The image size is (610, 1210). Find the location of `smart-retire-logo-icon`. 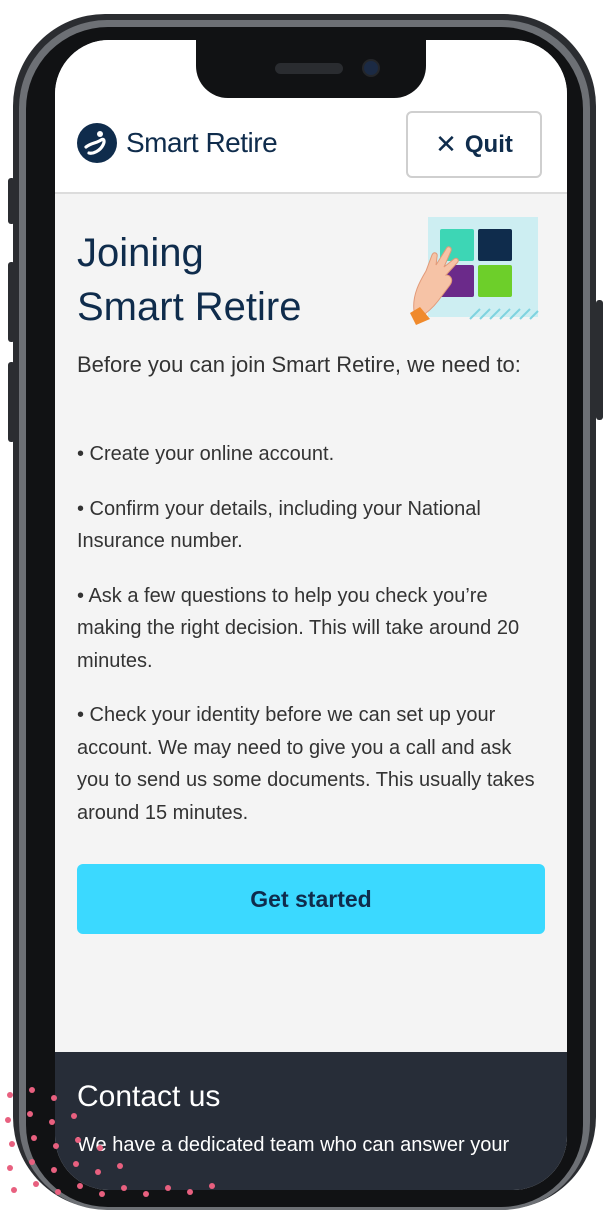

smart-retire-logo-icon is located at coordinates (97, 143).